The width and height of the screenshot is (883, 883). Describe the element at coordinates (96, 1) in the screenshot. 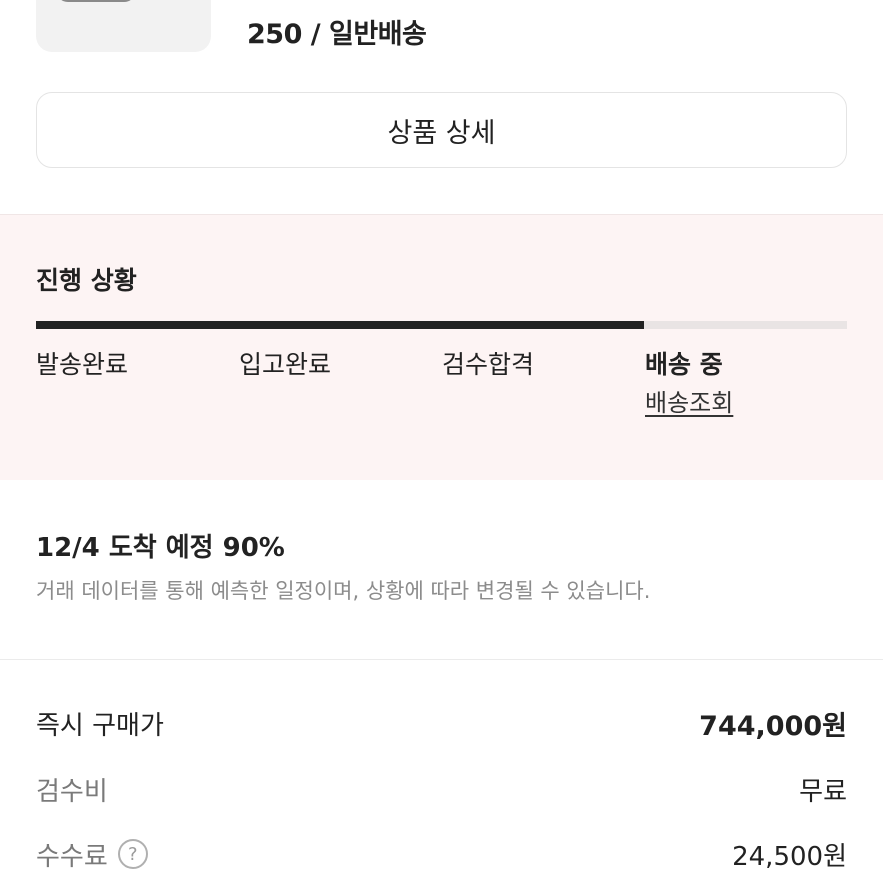

I see `shoe-image` at that location.